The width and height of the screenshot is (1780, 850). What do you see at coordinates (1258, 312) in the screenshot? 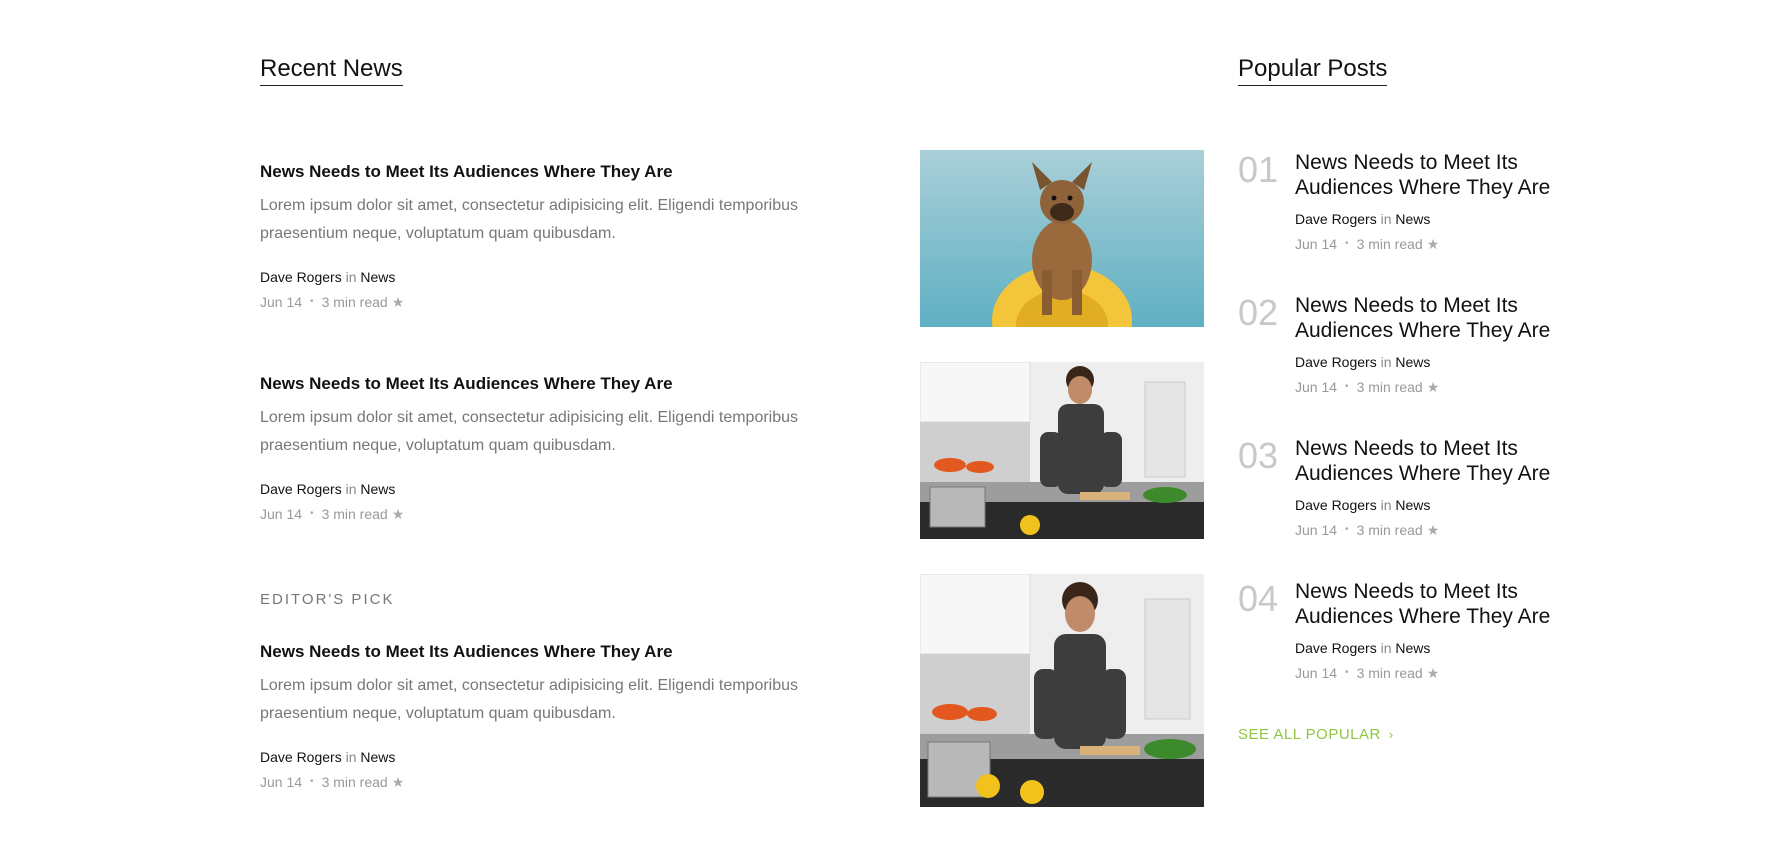
I see `popular-rank: 02` at bounding box center [1258, 312].